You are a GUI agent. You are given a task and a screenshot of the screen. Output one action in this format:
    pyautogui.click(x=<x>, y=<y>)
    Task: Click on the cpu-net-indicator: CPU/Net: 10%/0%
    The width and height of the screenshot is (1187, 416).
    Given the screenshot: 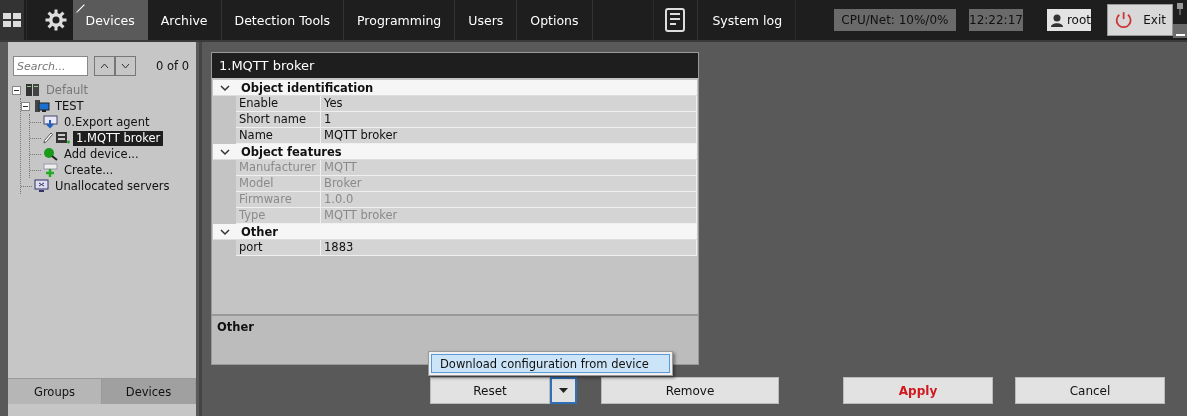 What is the action you would take?
    pyautogui.click(x=895, y=20)
    